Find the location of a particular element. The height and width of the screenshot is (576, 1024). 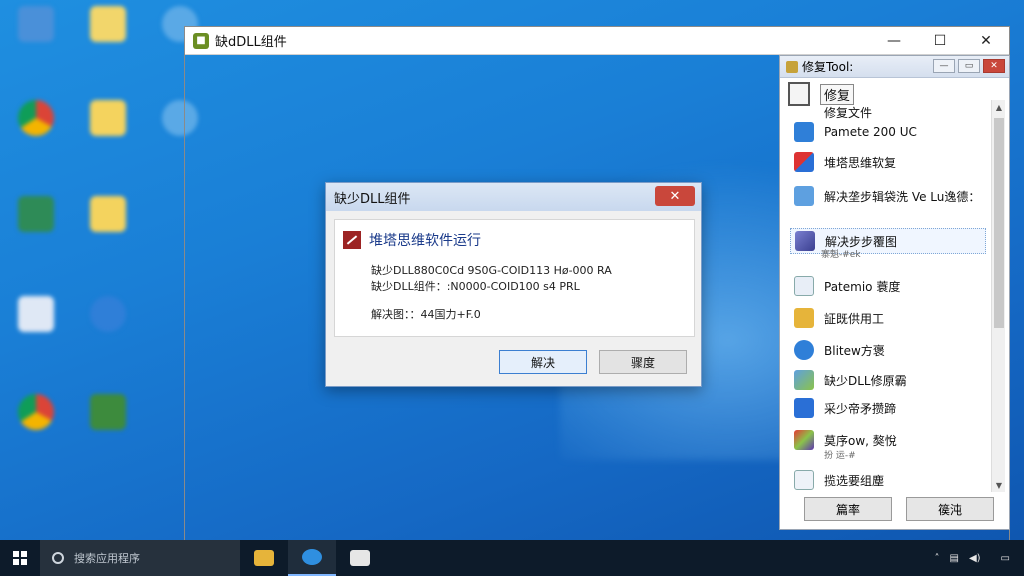

list-item-selected: 解决步步覆图 寨魁-#ek is located at coordinates (888, 244).